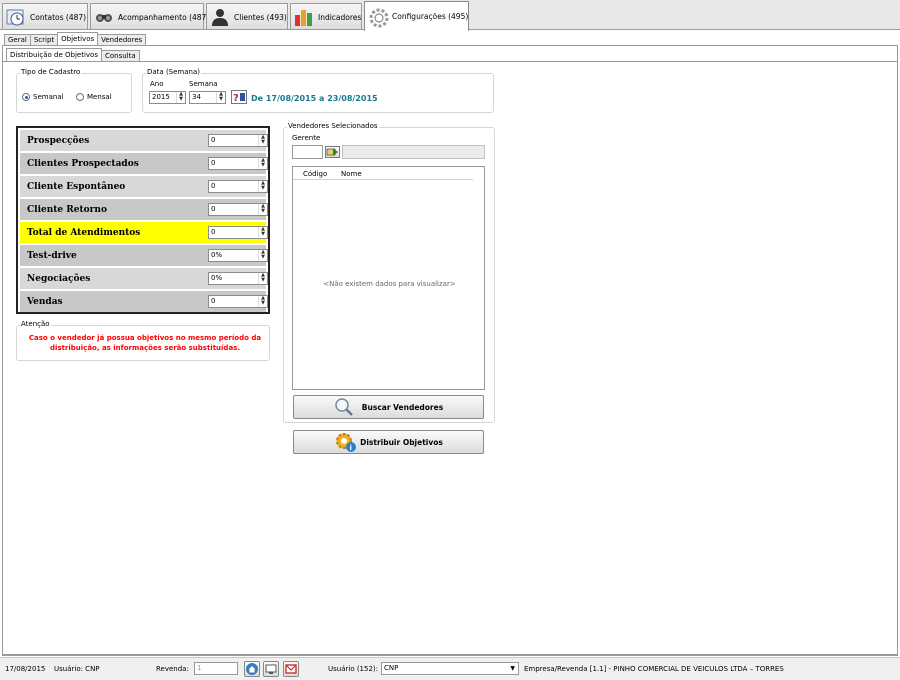 The width and height of the screenshot is (900, 680). Describe the element at coordinates (401, 442) in the screenshot. I see `distribuir-objetivos-label: Distribuir Objetivos` at that location.